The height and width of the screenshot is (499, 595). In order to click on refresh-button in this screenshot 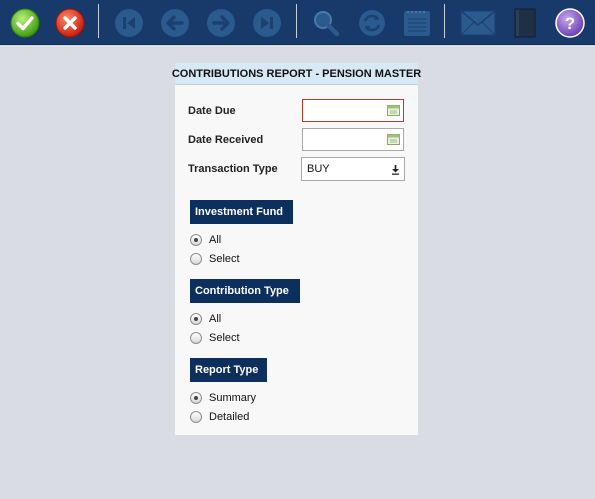, I will do `click(372, 23)`.